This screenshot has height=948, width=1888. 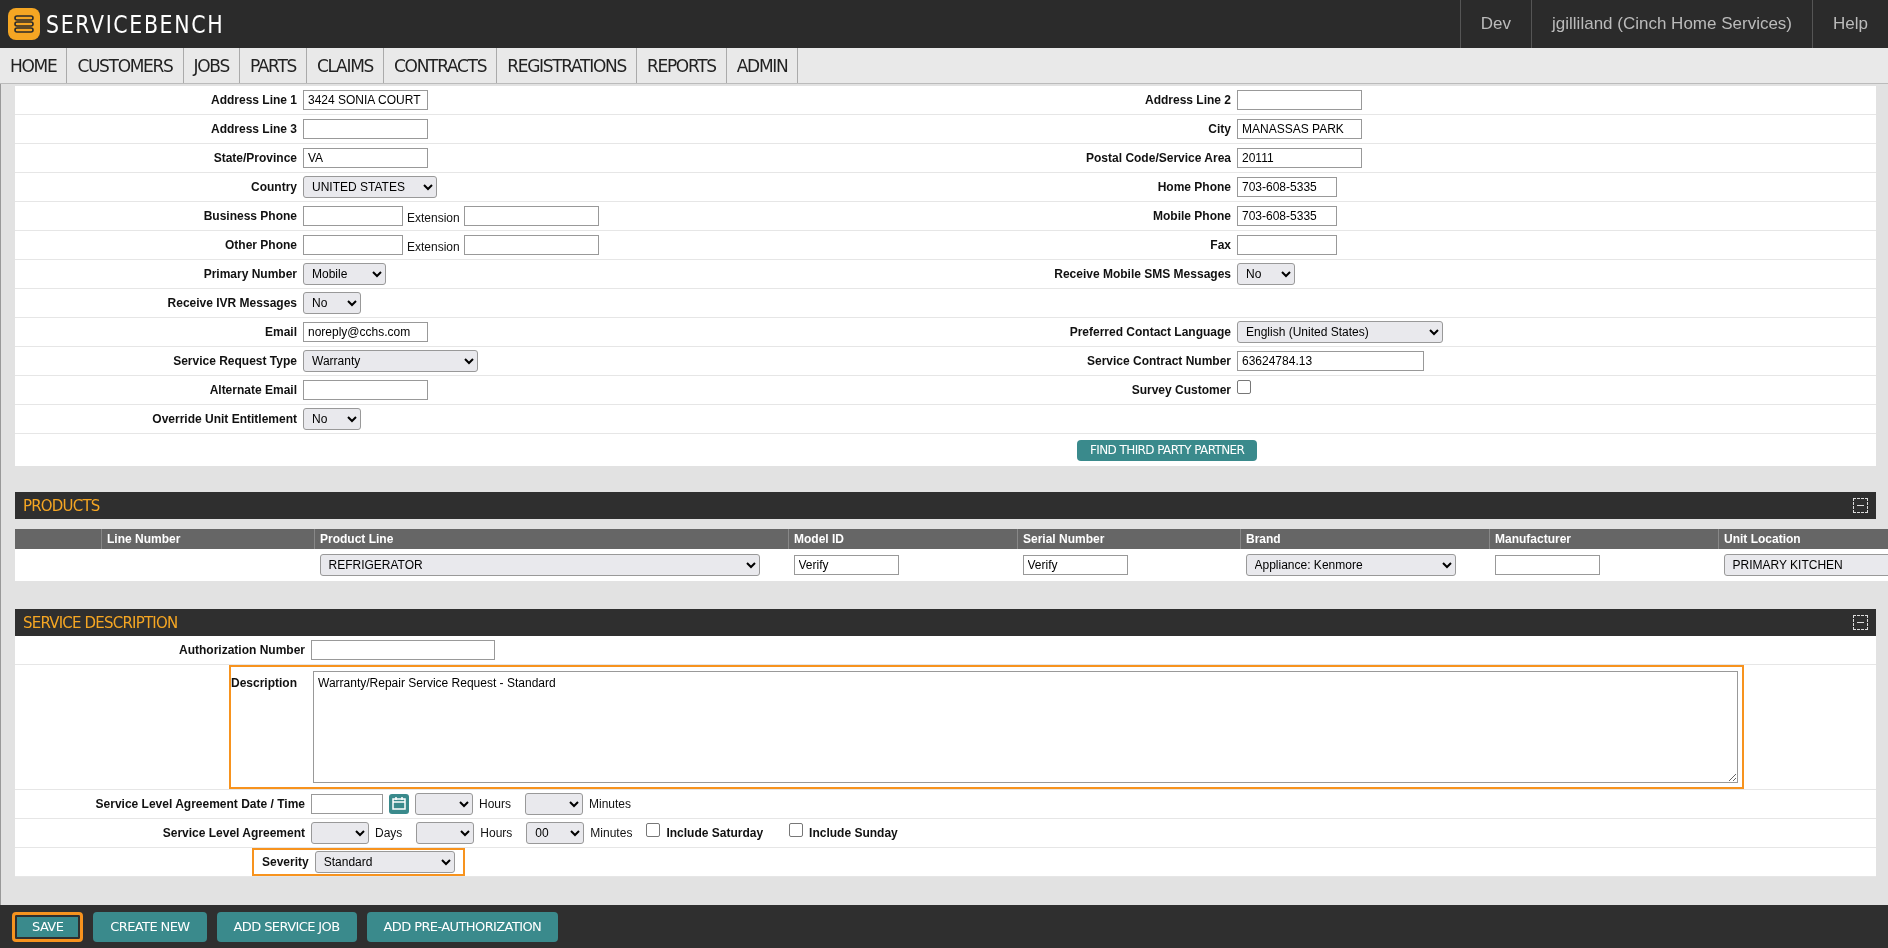 What do you see at coordinates (1604, 539) in the screenshot?
I see `column-header: Manufacturer` at bounding box center [1604, 539].